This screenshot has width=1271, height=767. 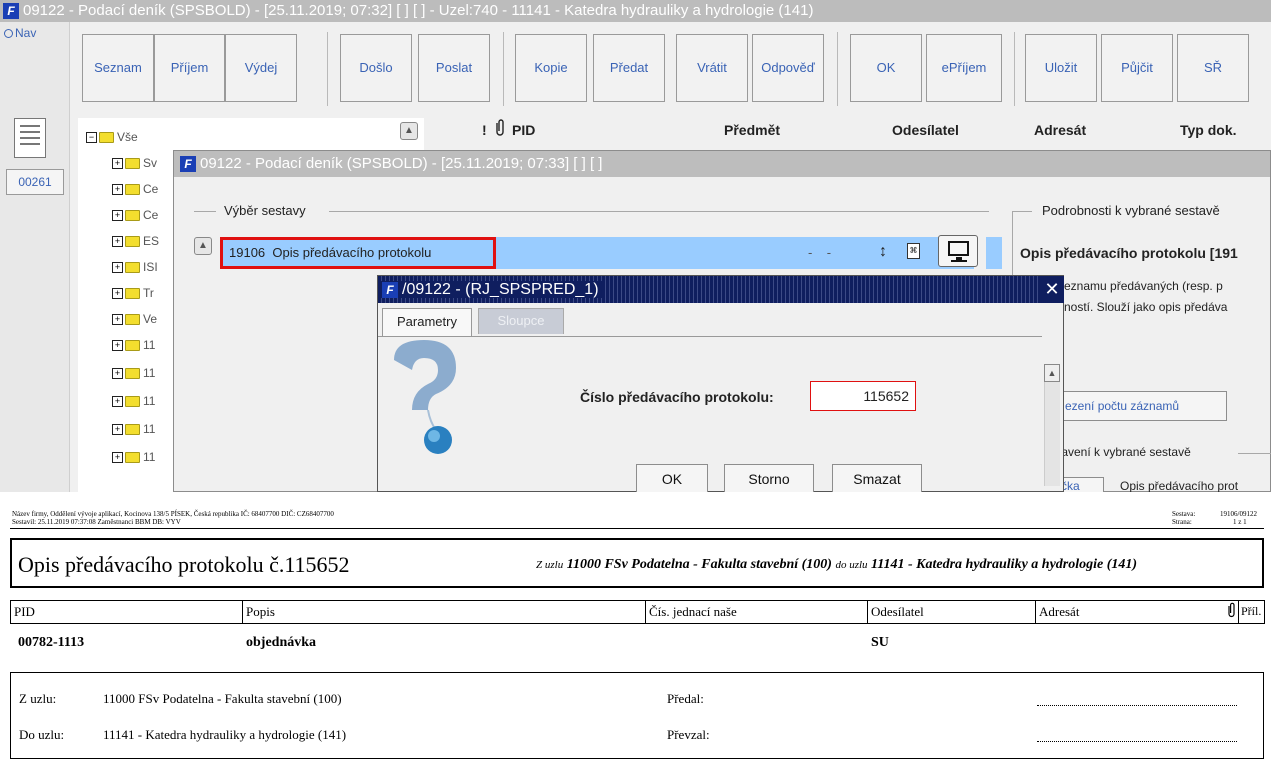 What do you see at coordinates (1061, 68) in the screenshot?
I see `ulozit-button: Uložit` at bounding box center [1061, 68].